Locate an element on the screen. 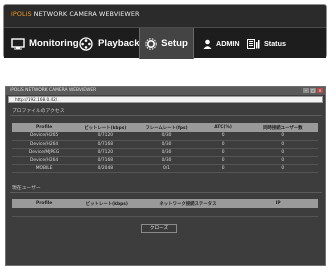  table-header-row: Profile ビットレート(kbps) ネットワーク接続ステータス IP is located at coordinates (165, 203).